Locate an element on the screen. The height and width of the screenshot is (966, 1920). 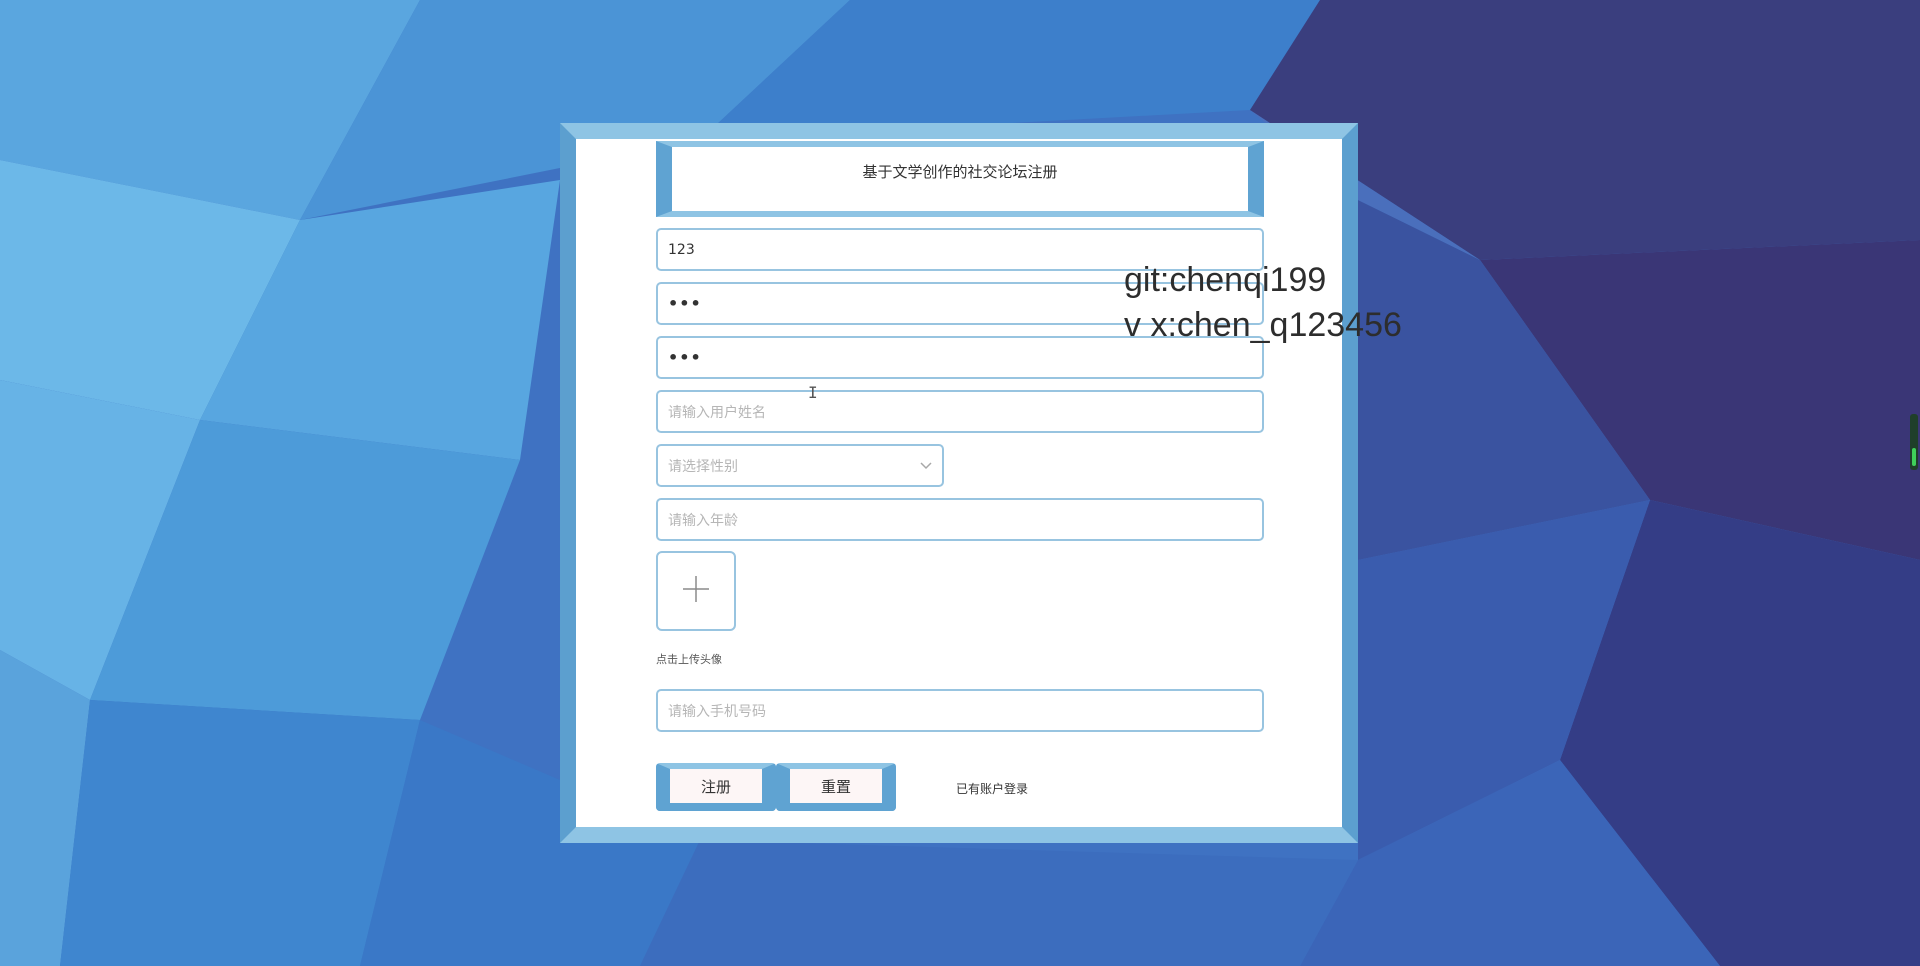
register-button: 注册 is located at coordinates (716, 787).